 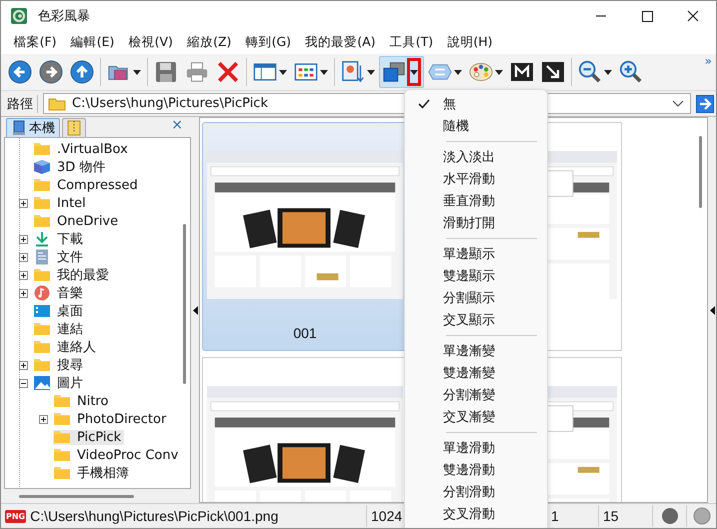 I want to click on menu-item: 分割漸變, so click(x=476, y=395).